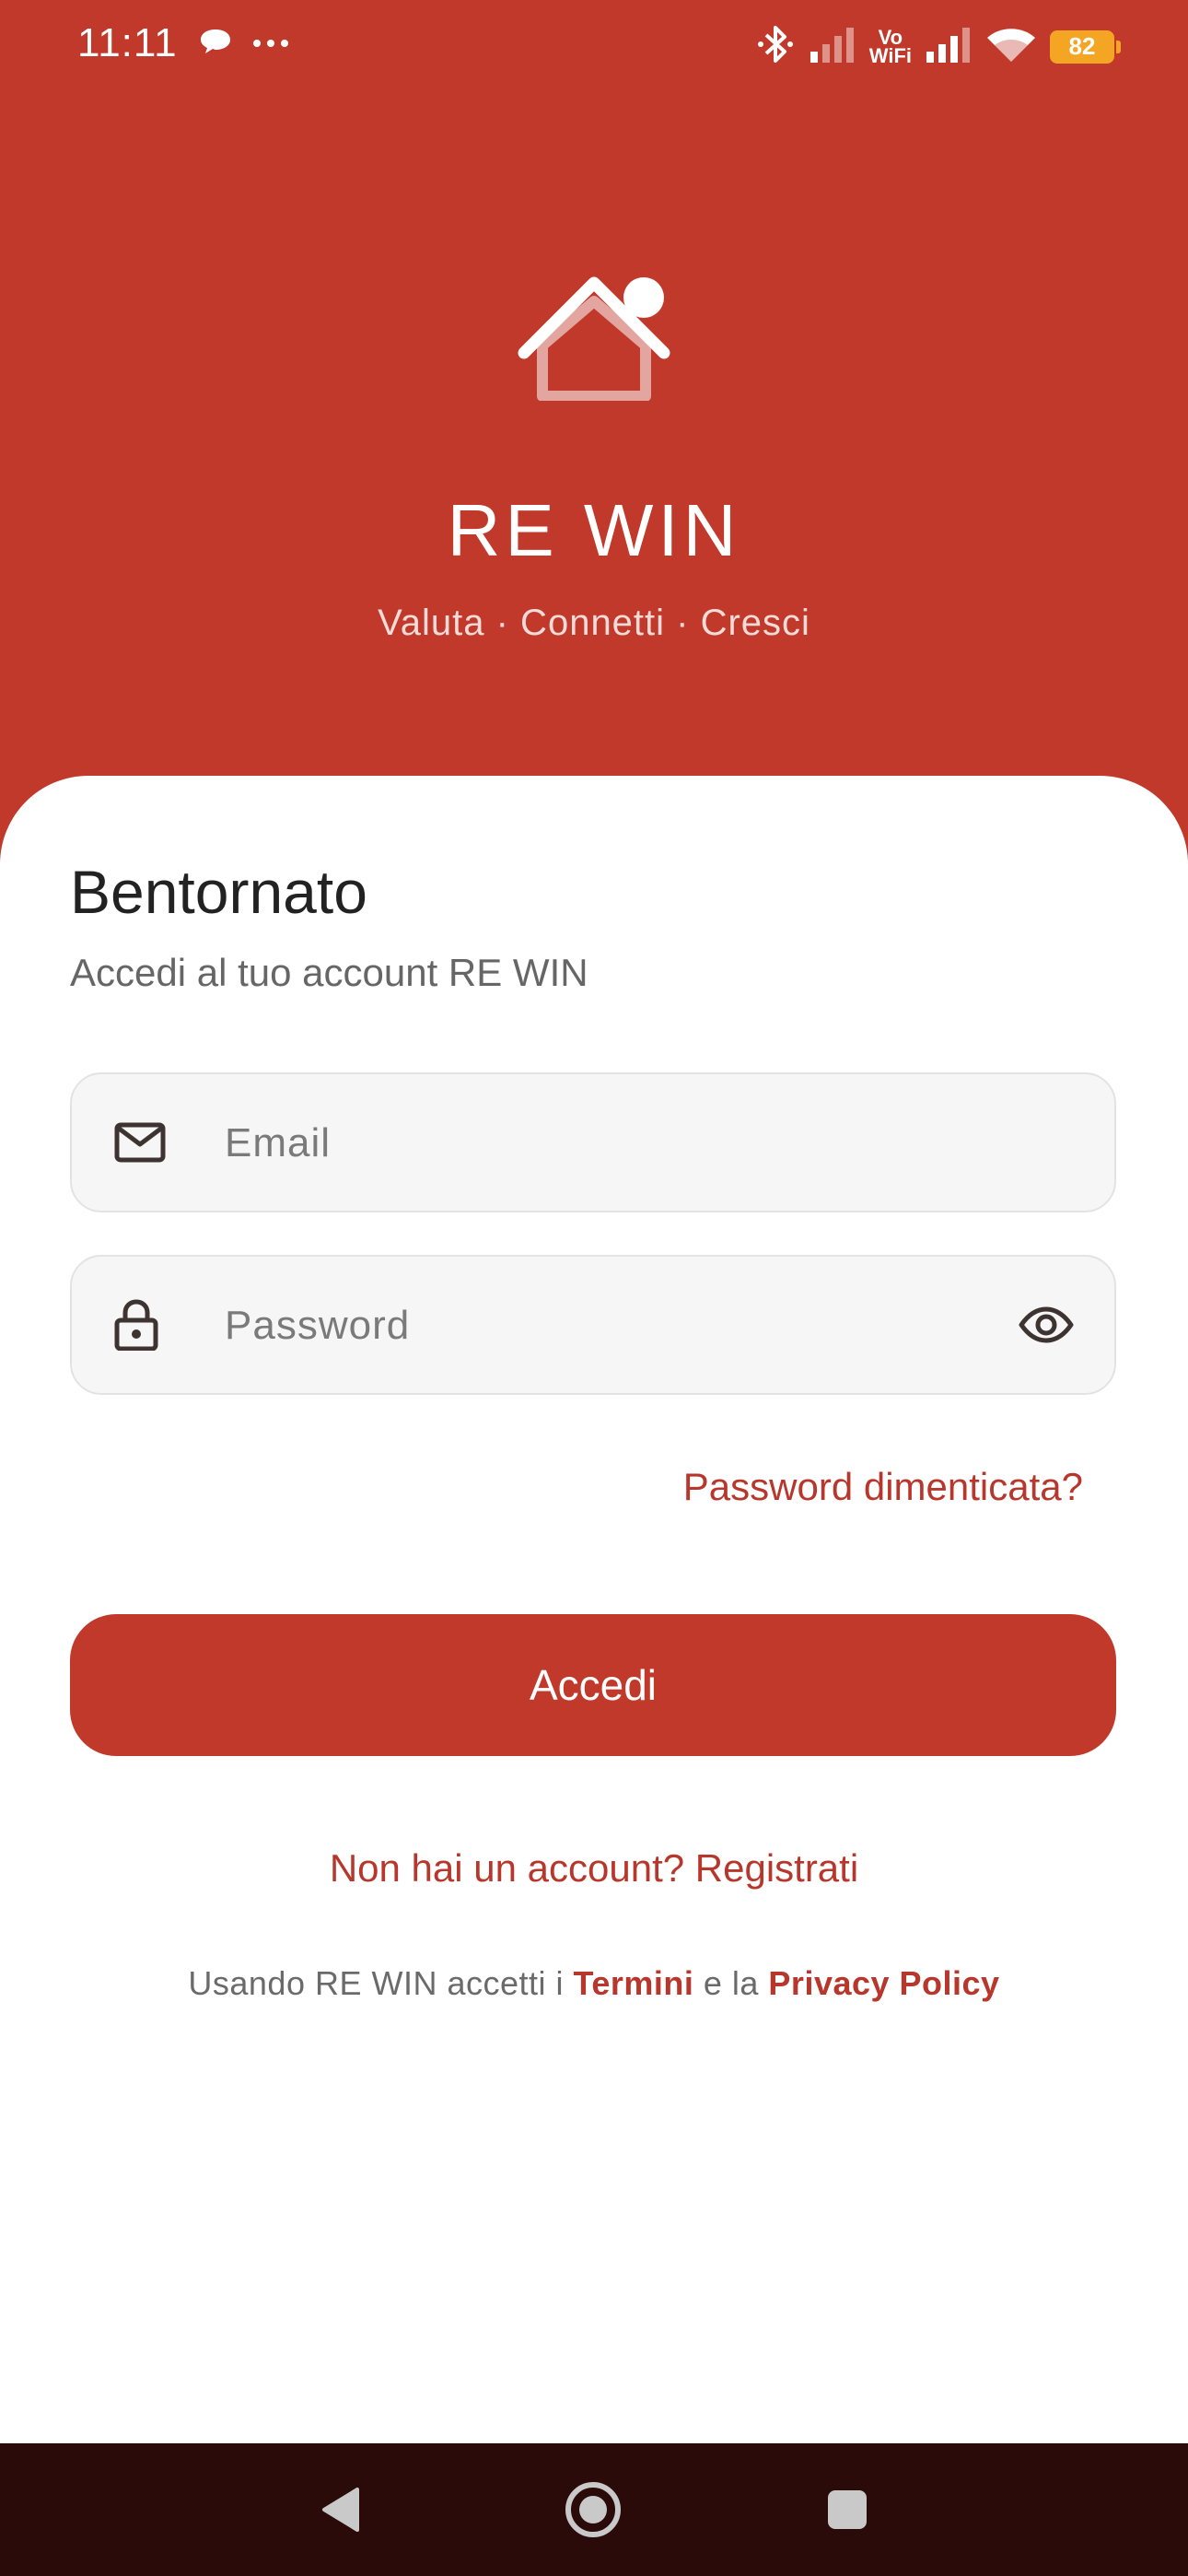 The width and height of the screenshot is (1188, 2576). What do you see at coordinates (775, 46) in the screenshot?
I see `bluetooth-icon` at bounding box center [775, 46].